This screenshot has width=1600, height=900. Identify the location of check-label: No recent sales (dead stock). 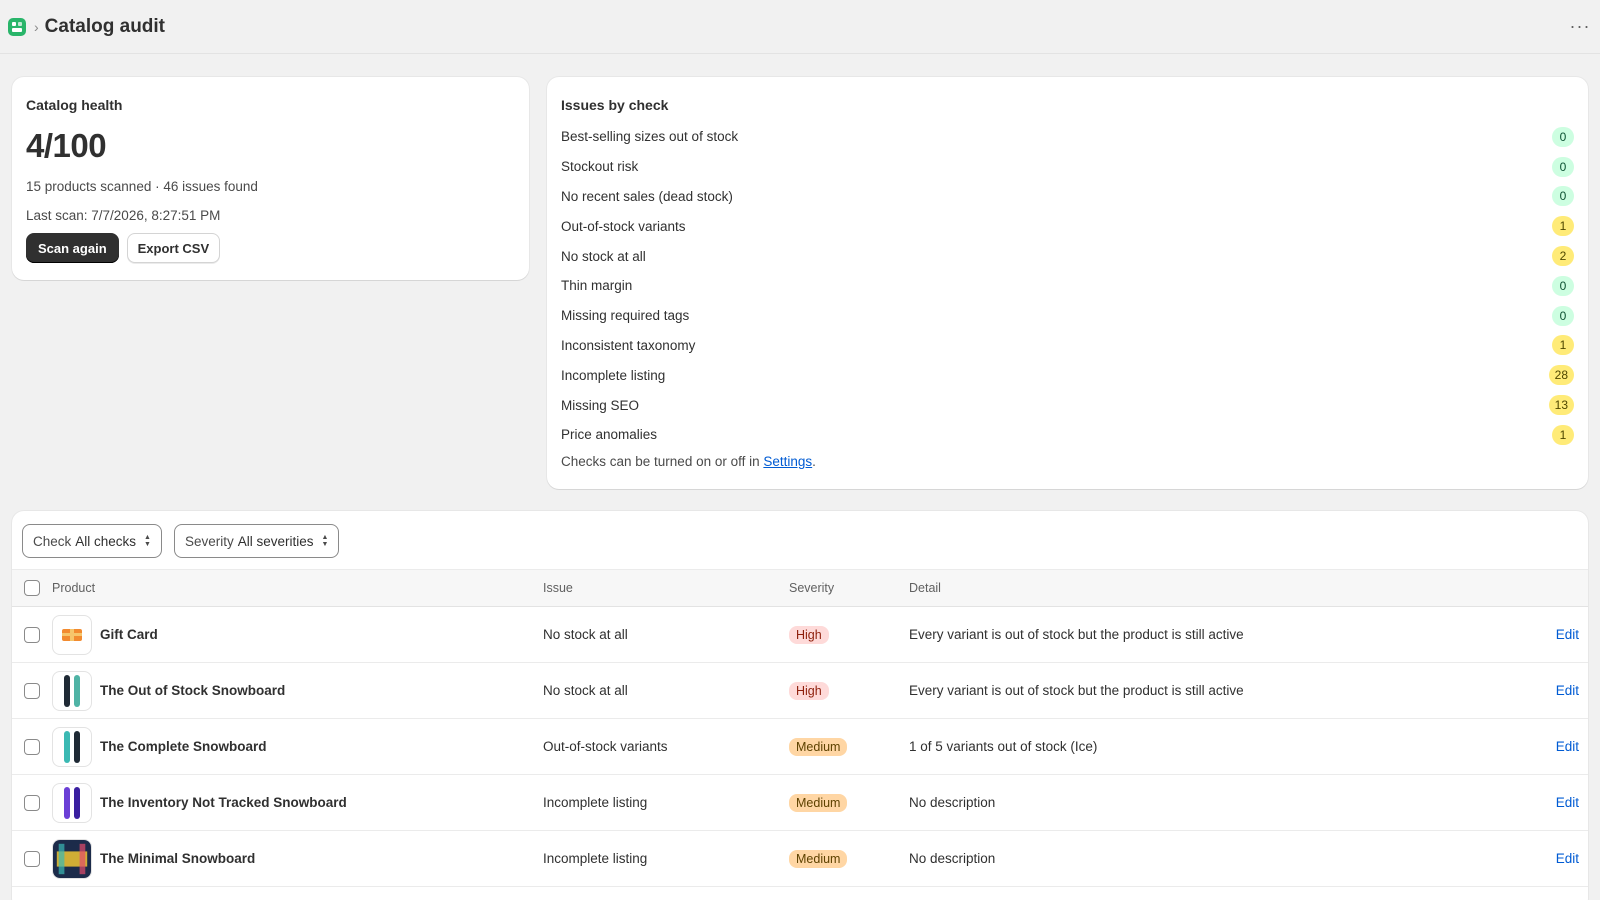
(647, 196).